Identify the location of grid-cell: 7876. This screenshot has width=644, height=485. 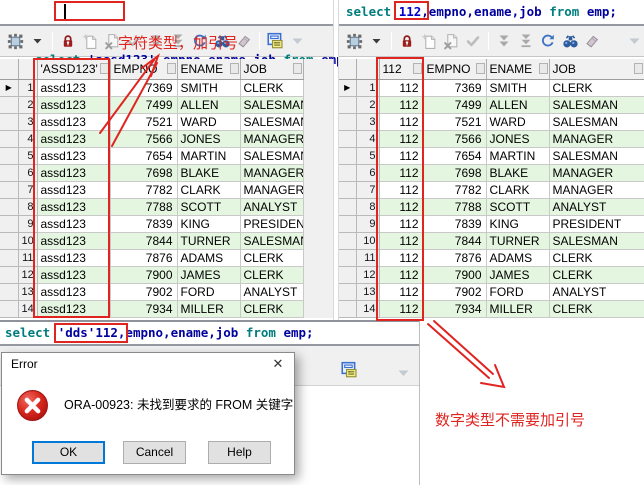
(455, 258).